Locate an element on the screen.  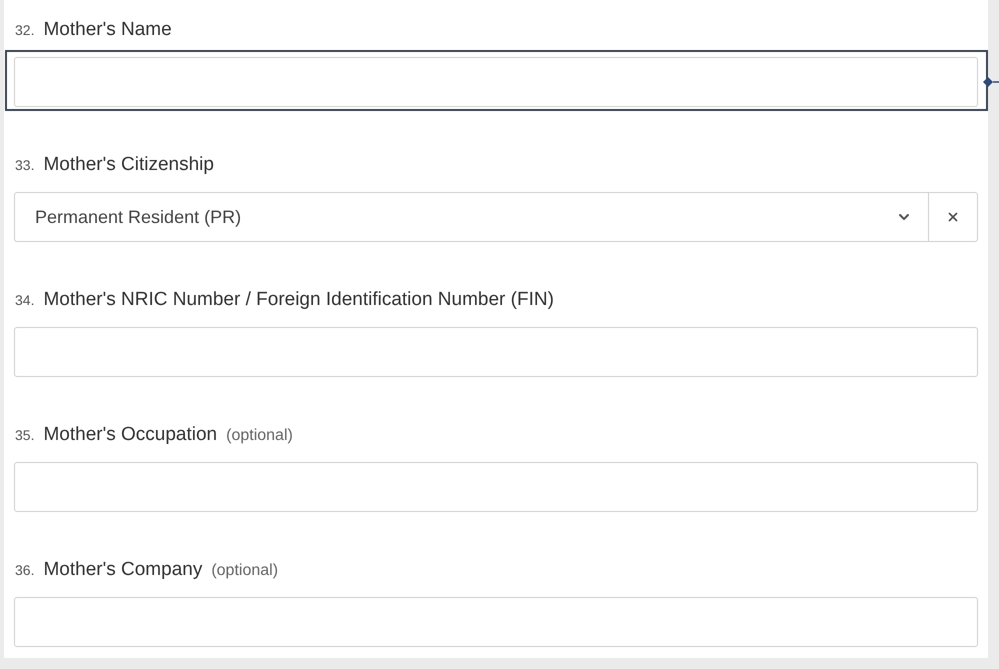
field-label: Mother's Name is located at coordinates (107, 30).